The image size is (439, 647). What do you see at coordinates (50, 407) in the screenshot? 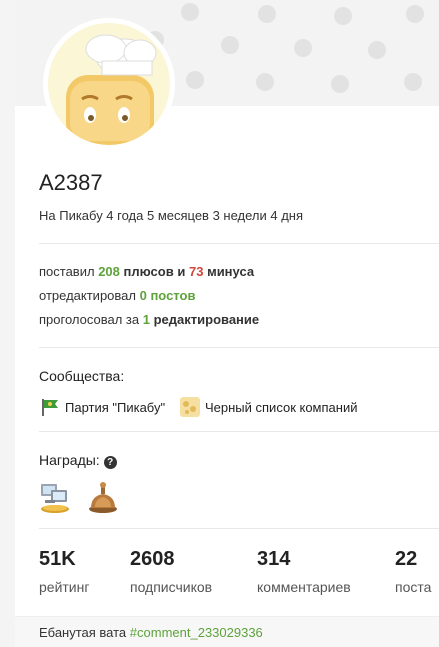
I see `flag-icon` at bounding box center [50, 407].